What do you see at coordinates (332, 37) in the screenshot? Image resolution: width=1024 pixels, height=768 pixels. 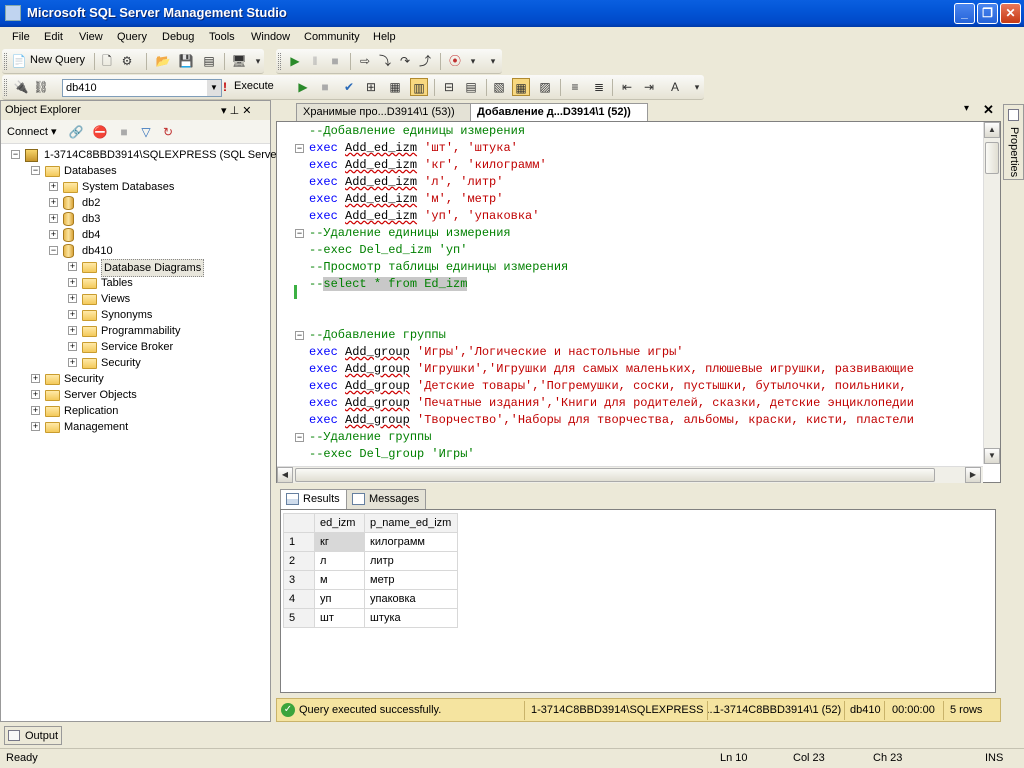 I see `menu-community: Community` at bounding box center [332, 37].